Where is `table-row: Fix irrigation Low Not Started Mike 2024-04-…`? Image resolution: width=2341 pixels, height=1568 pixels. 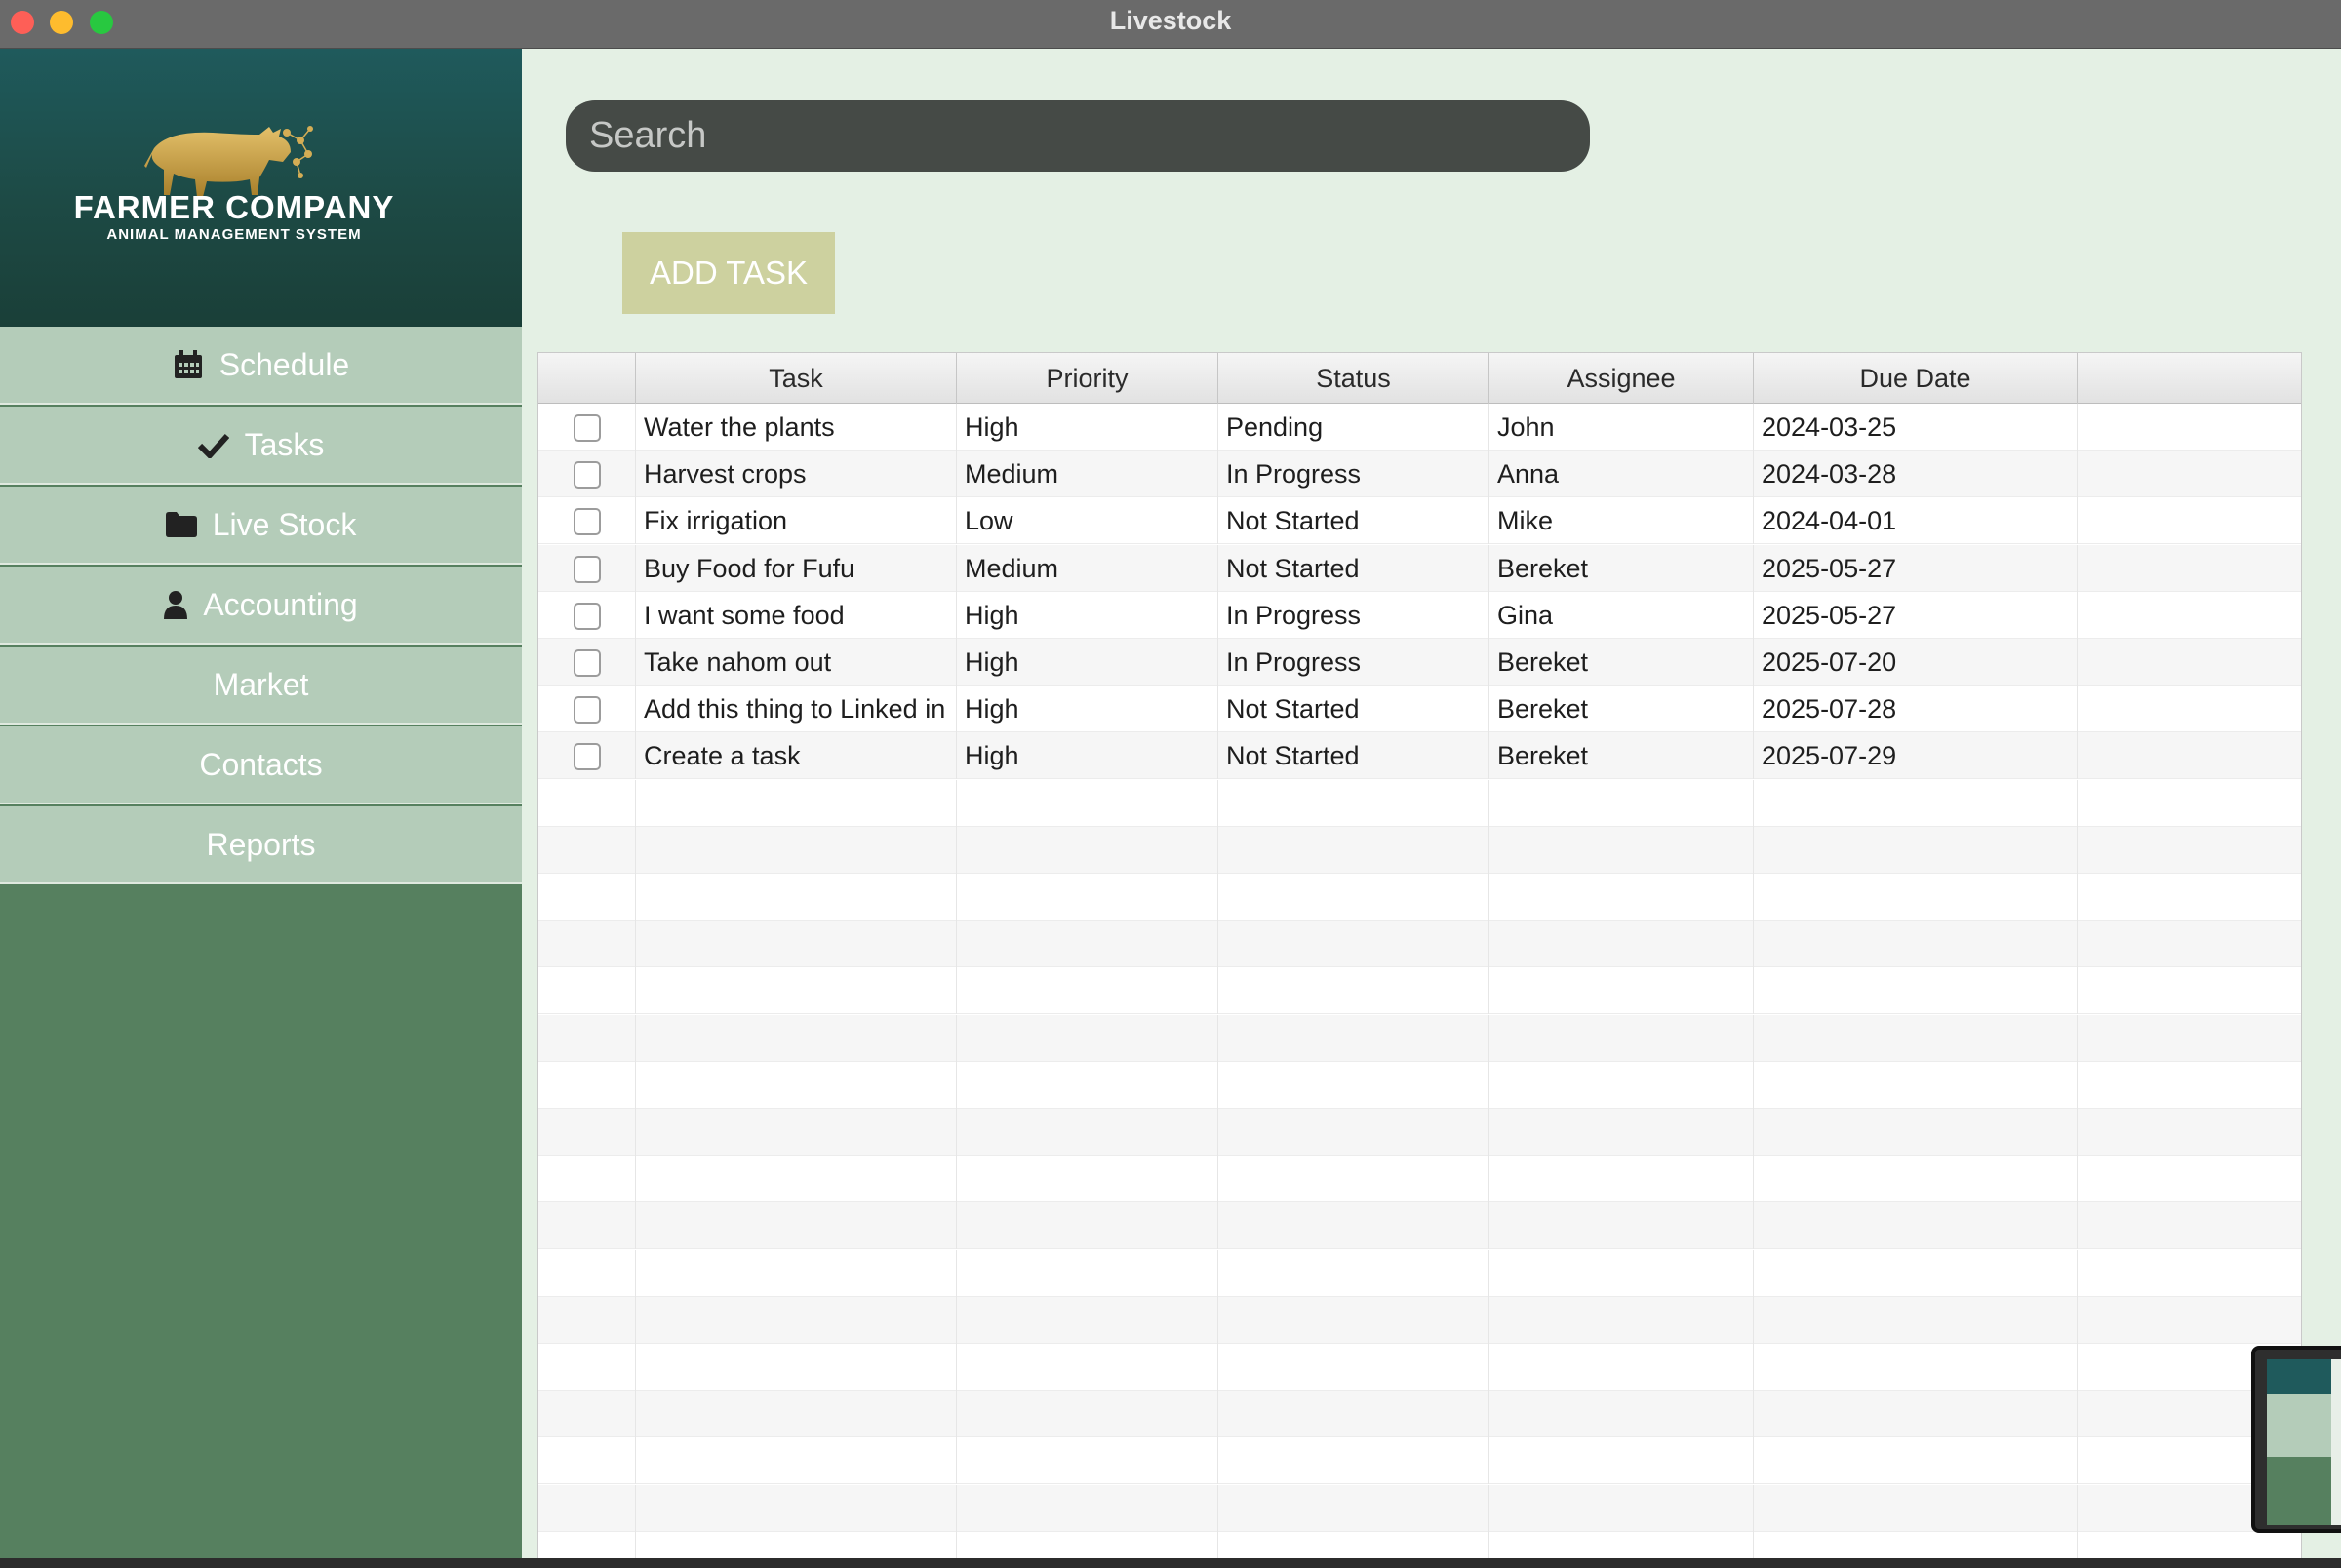 table-row: Fix irrigation Low Not Started Mike 2024-04-… is located at coordinates (1419, 521).